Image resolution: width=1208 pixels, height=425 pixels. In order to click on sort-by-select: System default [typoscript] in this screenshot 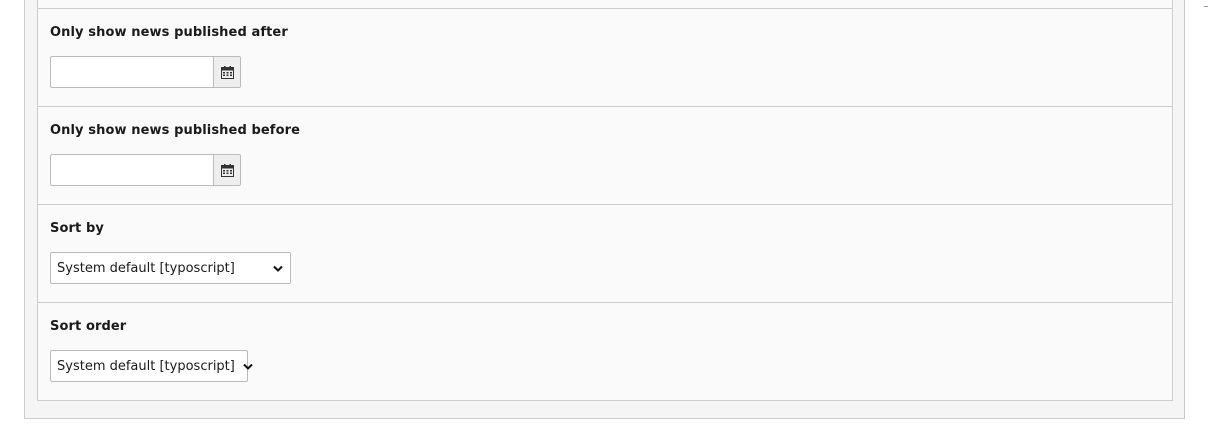, I will do `click(170, 268)`.